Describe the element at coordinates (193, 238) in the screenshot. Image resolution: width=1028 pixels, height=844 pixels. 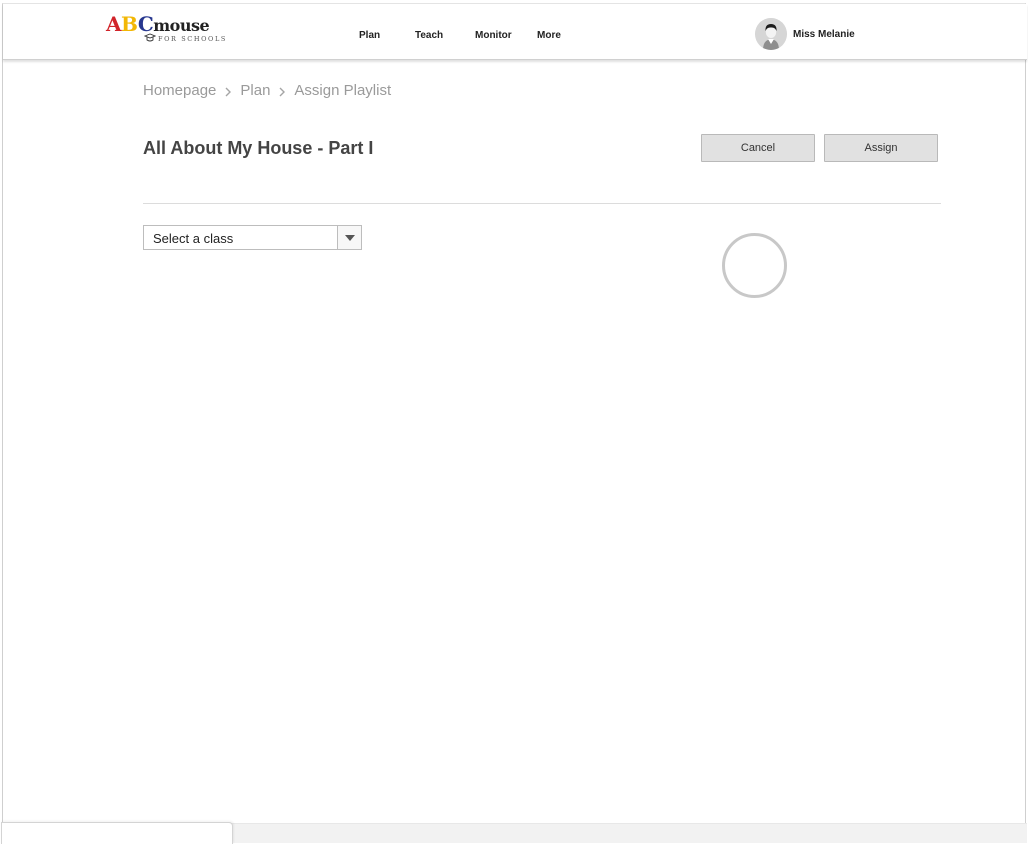
I see `class-select-value: Select a class` at that location.